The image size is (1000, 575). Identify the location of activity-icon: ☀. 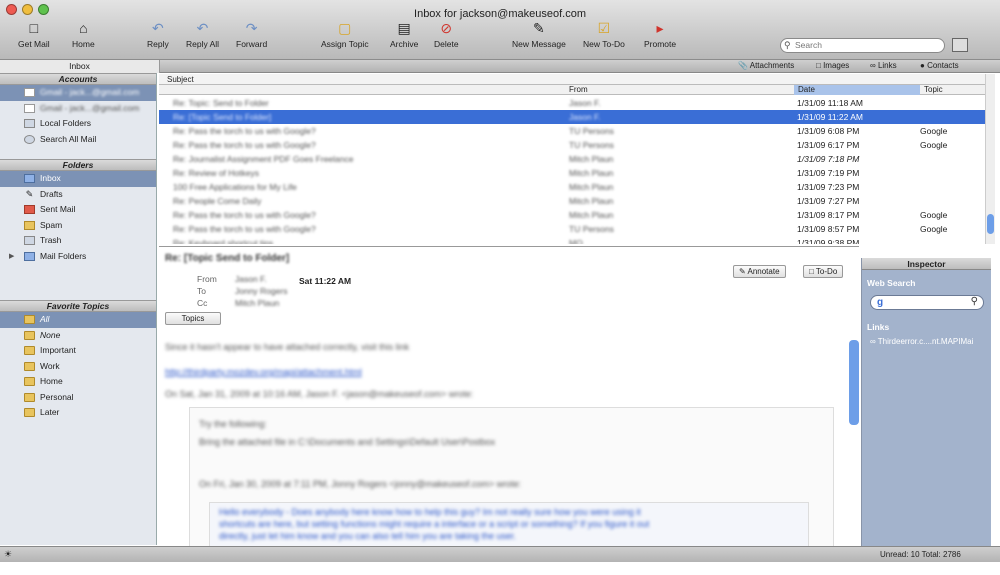
(8, 554).